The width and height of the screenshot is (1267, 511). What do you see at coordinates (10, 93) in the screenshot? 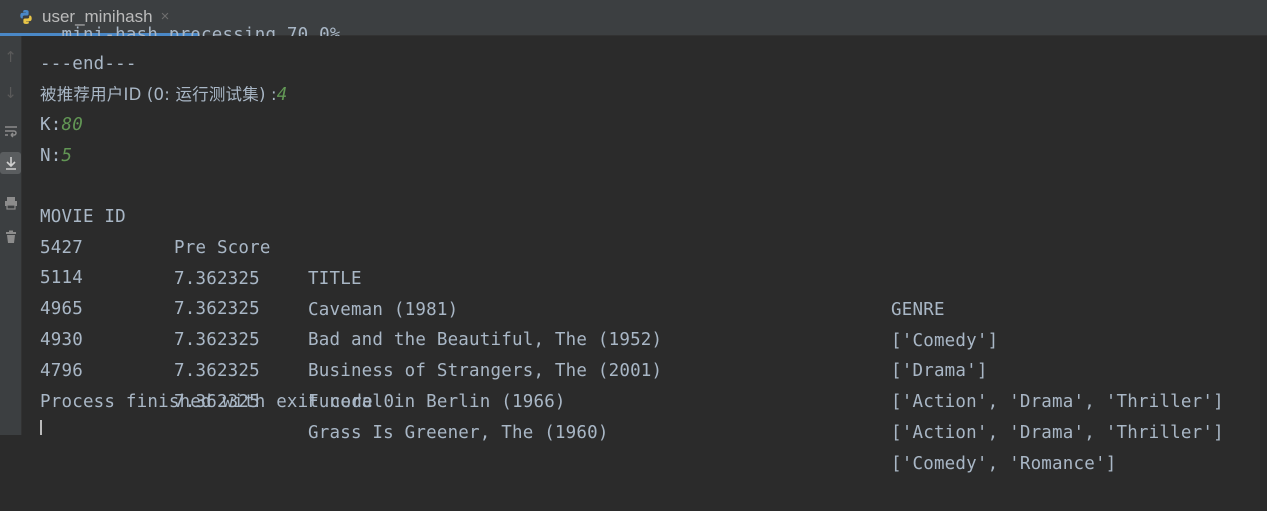
I see `down-arrow-icon: ↓` at bounding box center [10, 93].